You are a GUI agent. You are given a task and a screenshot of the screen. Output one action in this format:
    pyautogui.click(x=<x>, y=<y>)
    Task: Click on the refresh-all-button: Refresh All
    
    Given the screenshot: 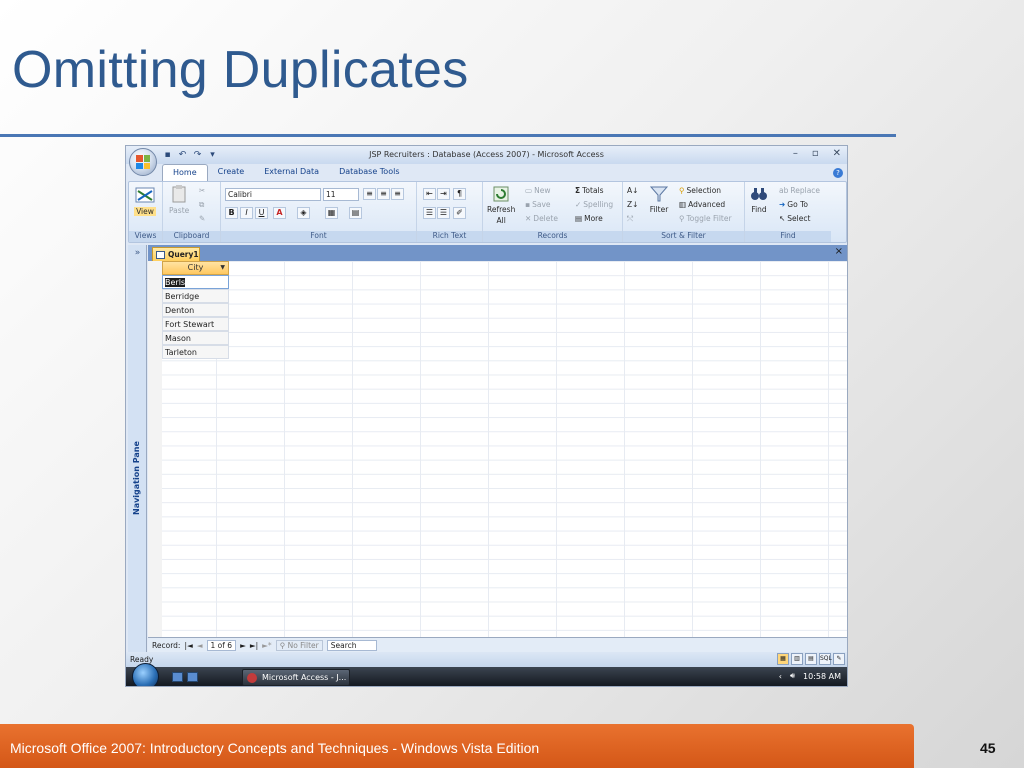 What is the action you would take?
    pyautogui.click(x=501, y=205)
    